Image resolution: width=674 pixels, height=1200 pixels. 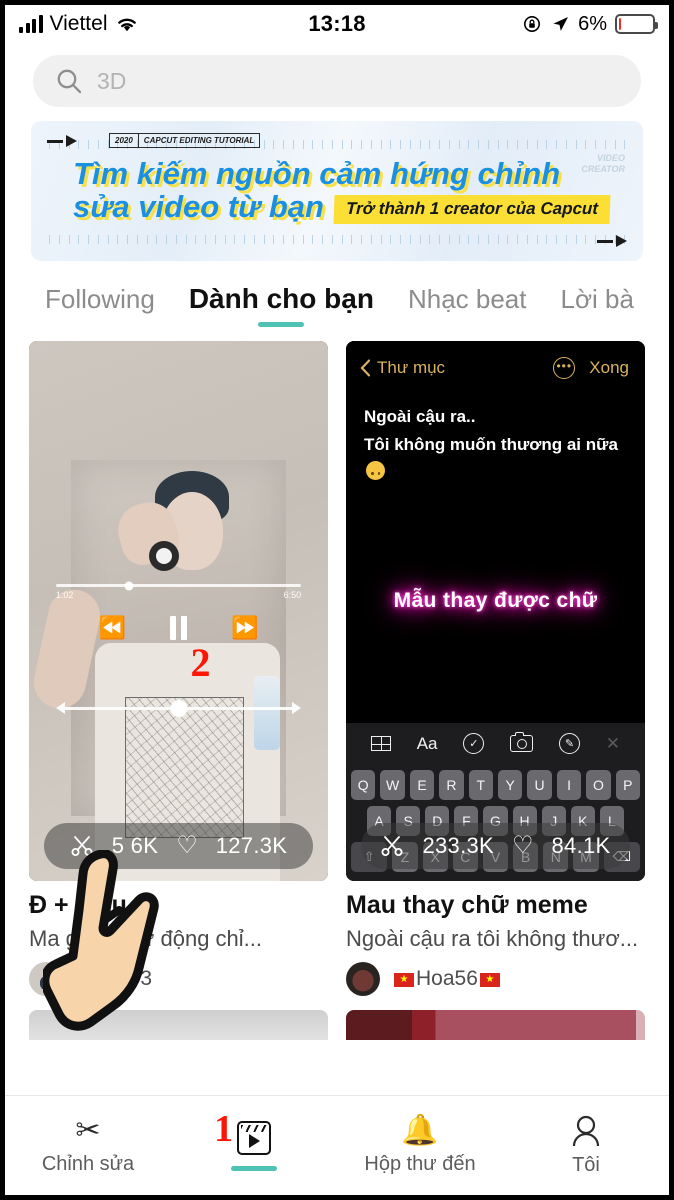 I want to click on key-q: Q, so click(x=363, y=785).